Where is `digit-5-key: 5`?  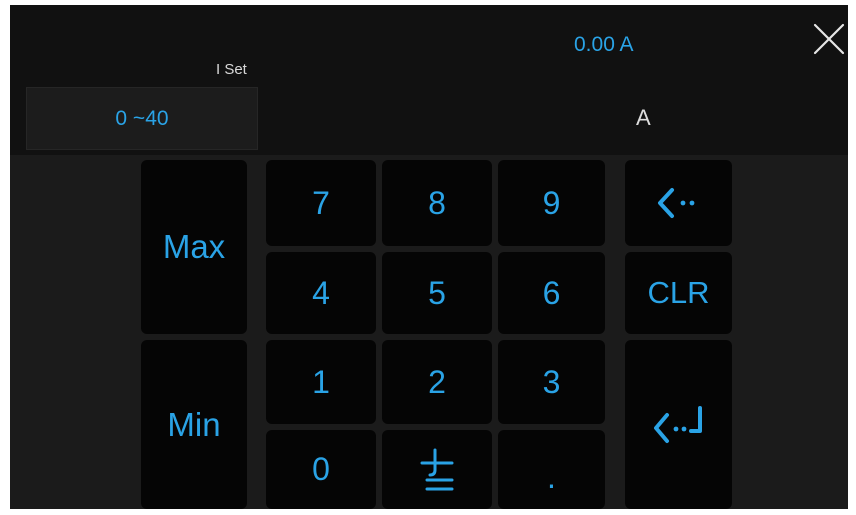 digit-5-key: 5 is located at coordinates (437, 293).